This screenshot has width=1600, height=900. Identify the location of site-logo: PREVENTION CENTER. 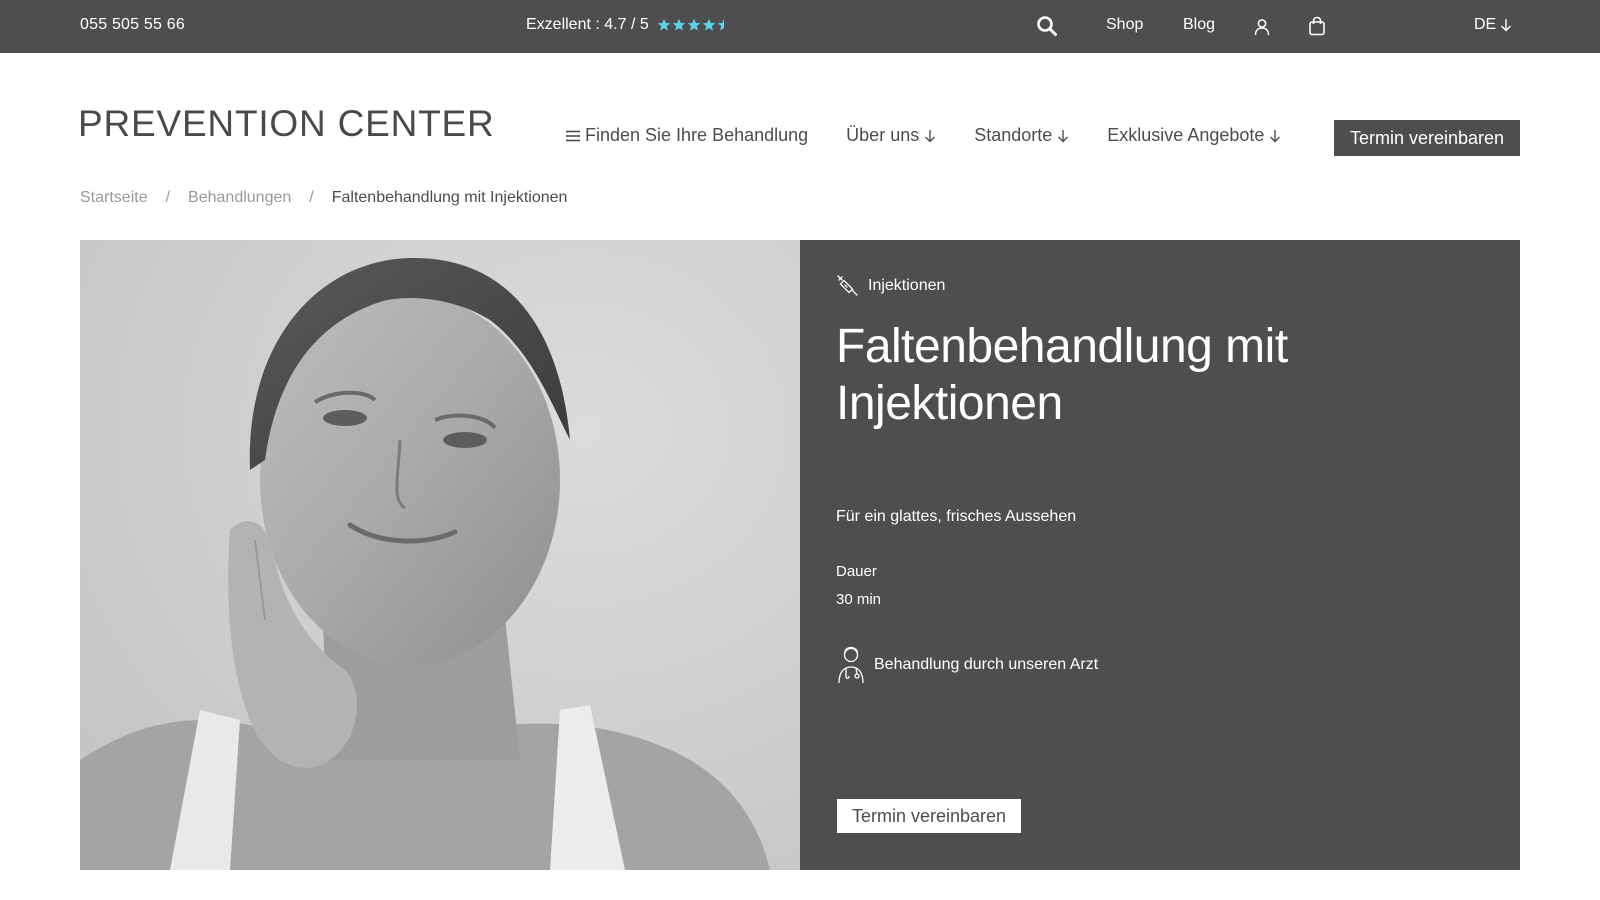
(286, 124).